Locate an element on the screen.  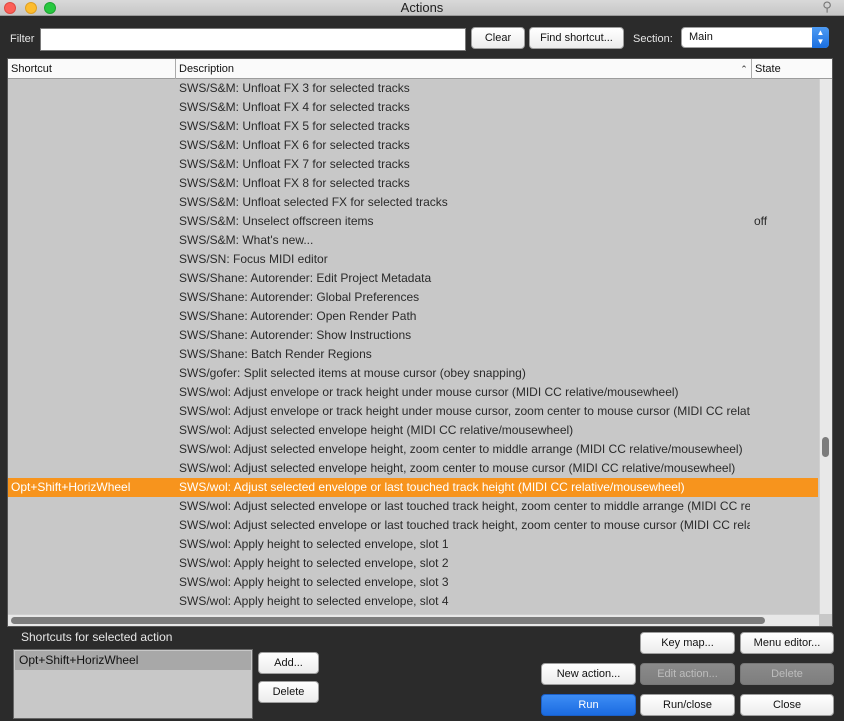
cell-description: SWS/Shane: Batch Render Regions is located at coordinates (275, 354).